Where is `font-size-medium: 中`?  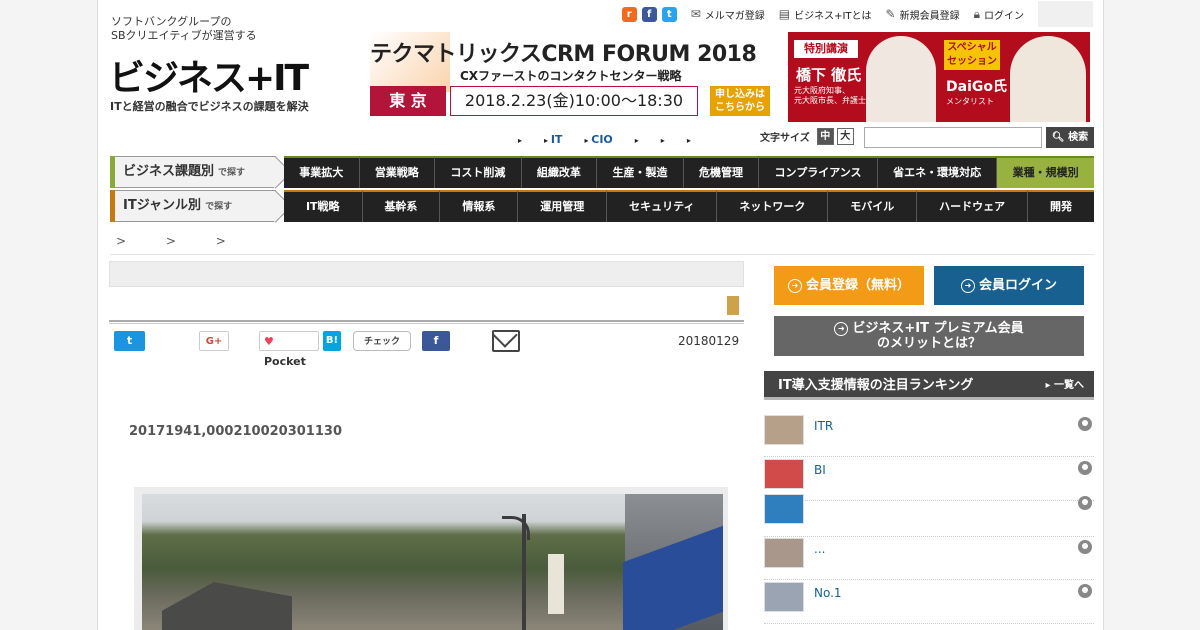 font-size-medium: 中 is located at coordinates (825, 136).